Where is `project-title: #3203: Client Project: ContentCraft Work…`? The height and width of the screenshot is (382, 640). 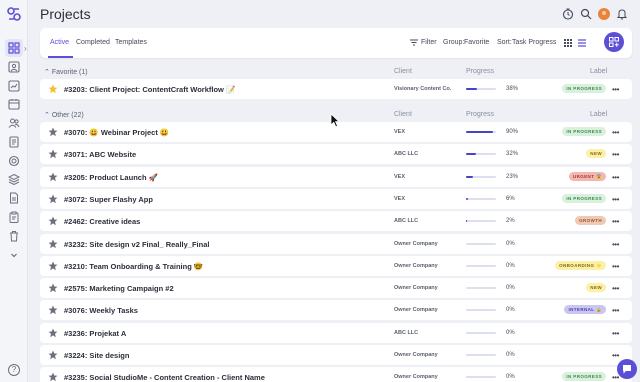 project-title: #3203: Client Project: ContentCraft Work… is located at coordinates (149, 89).